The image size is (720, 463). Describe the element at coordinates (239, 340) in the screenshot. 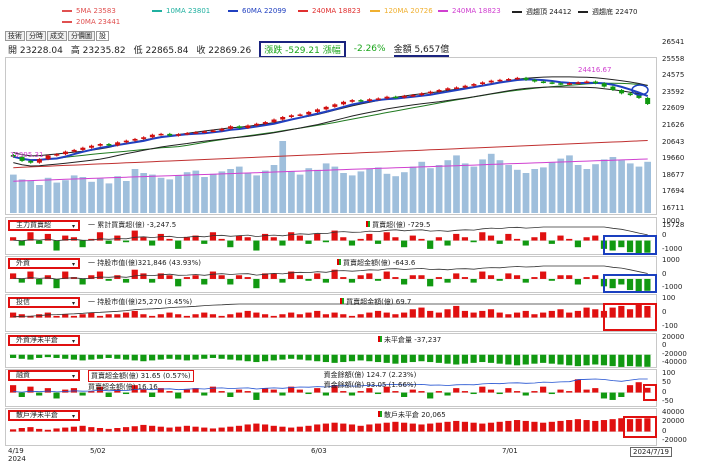

I see `subpanel-header-3: 外資淨未平倉 ▾ 未平倉量 -37,237` at that location.